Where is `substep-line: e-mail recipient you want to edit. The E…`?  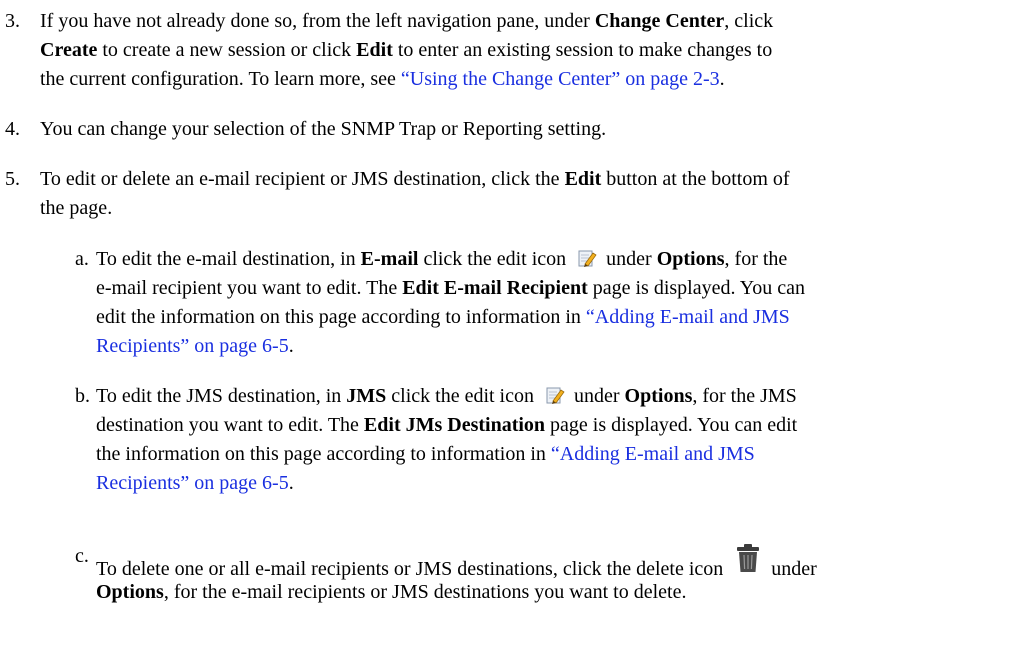 substep-line: e-mail recipient you want to edit. The E… is located at coordinates (450, 288).